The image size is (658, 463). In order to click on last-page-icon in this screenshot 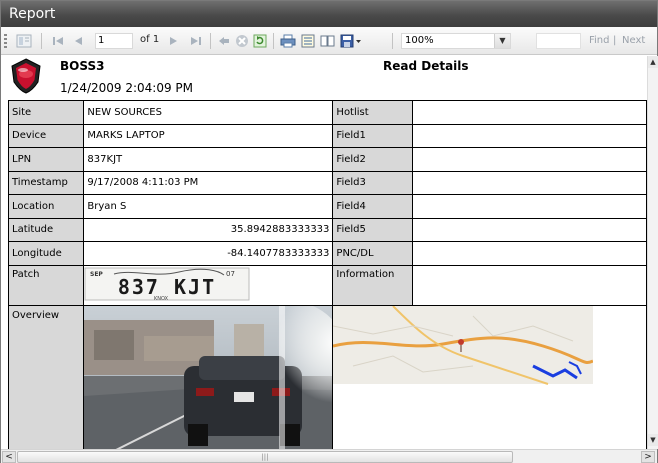, I will do `click(196, 41)`.